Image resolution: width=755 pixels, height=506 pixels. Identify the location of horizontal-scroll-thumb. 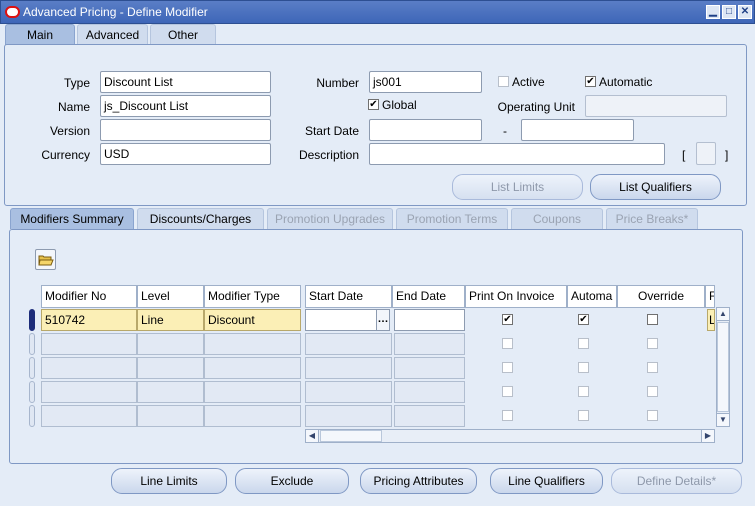
(351, 436).